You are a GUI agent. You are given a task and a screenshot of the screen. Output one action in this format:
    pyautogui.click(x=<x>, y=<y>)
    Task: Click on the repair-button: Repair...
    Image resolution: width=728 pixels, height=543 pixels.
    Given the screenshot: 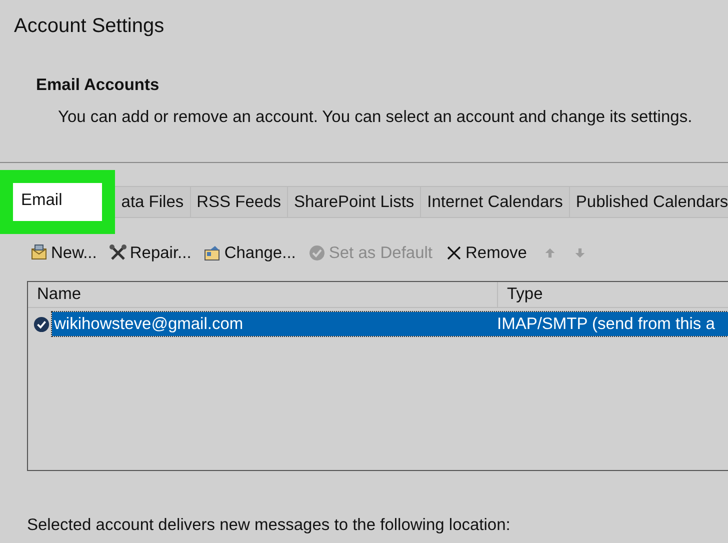 What is the action you would take?
    pyautogui.click(x=150, y=253)
    